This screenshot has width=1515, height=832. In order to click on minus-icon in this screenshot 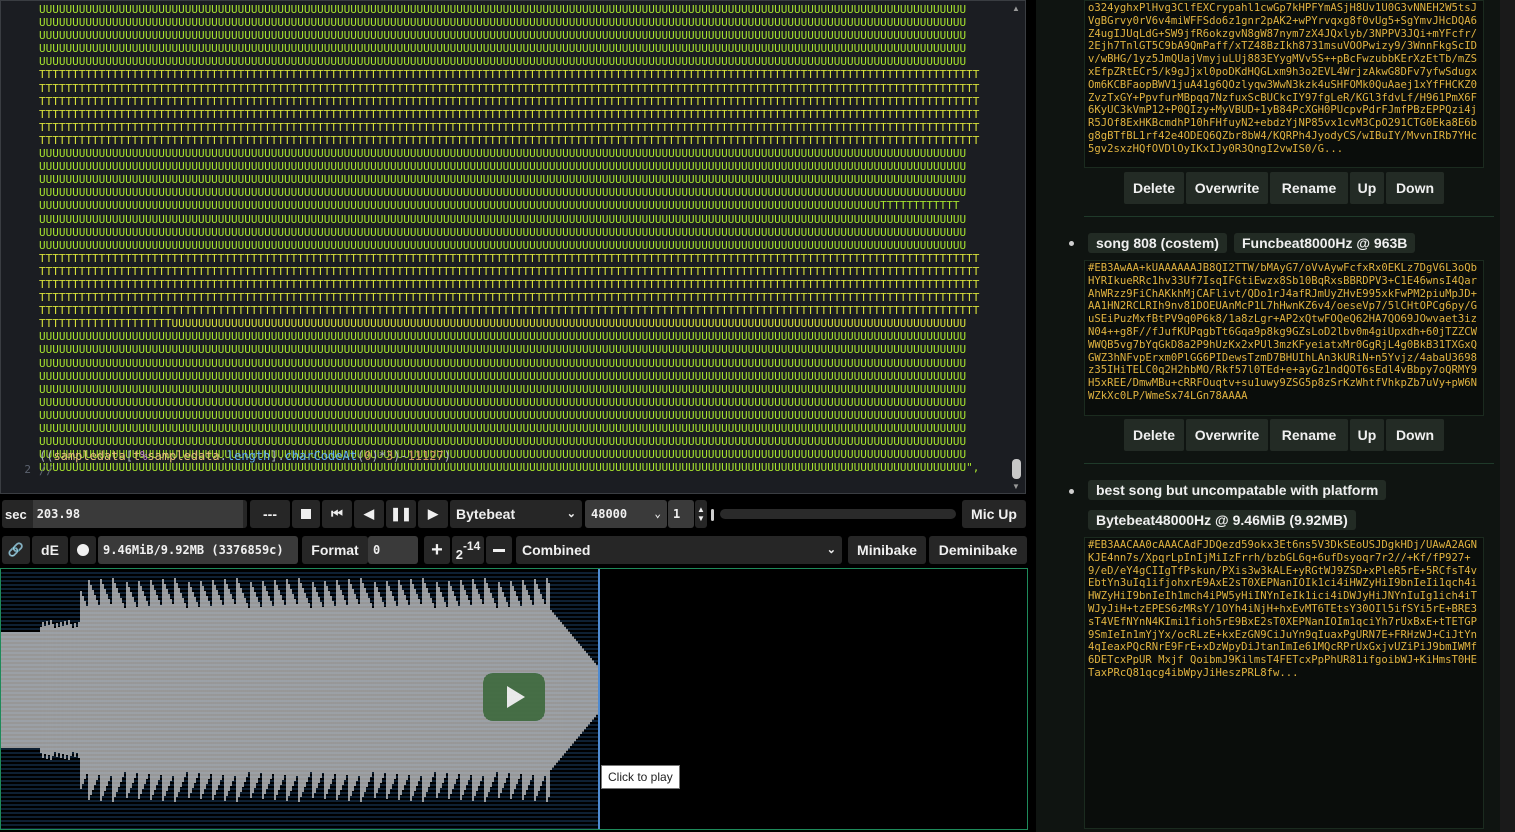, I will do `click(499, 550)`.